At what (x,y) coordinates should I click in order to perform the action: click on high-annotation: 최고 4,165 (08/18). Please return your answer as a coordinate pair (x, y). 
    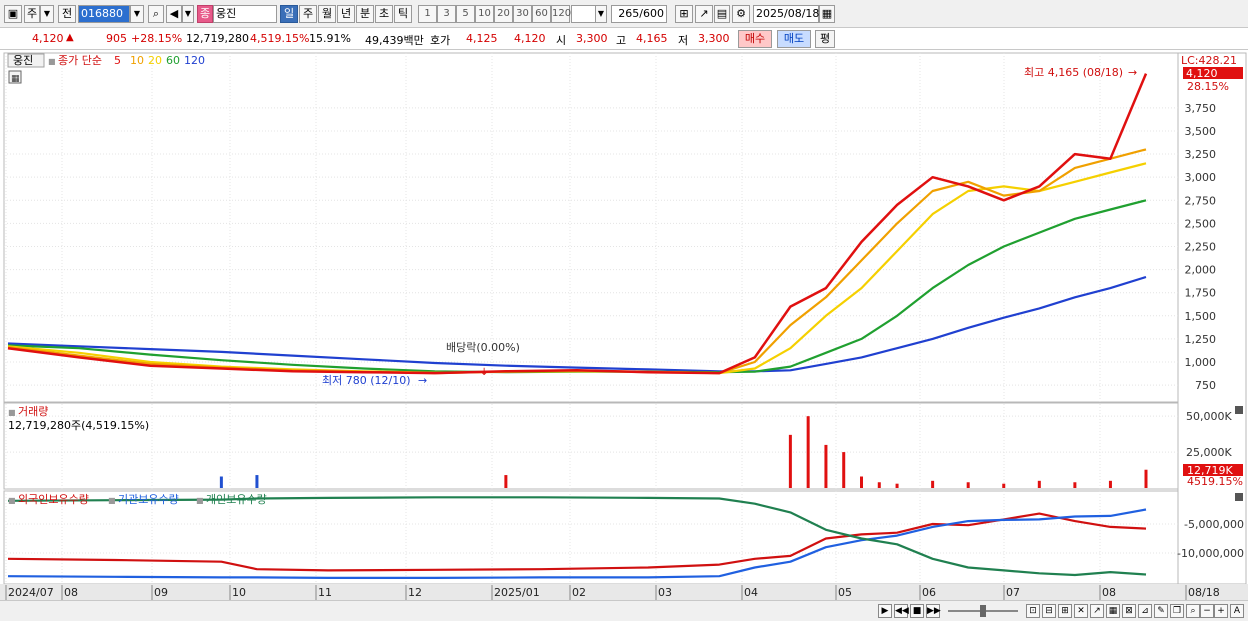
    Looking at the image, I should click on (1073, 72).